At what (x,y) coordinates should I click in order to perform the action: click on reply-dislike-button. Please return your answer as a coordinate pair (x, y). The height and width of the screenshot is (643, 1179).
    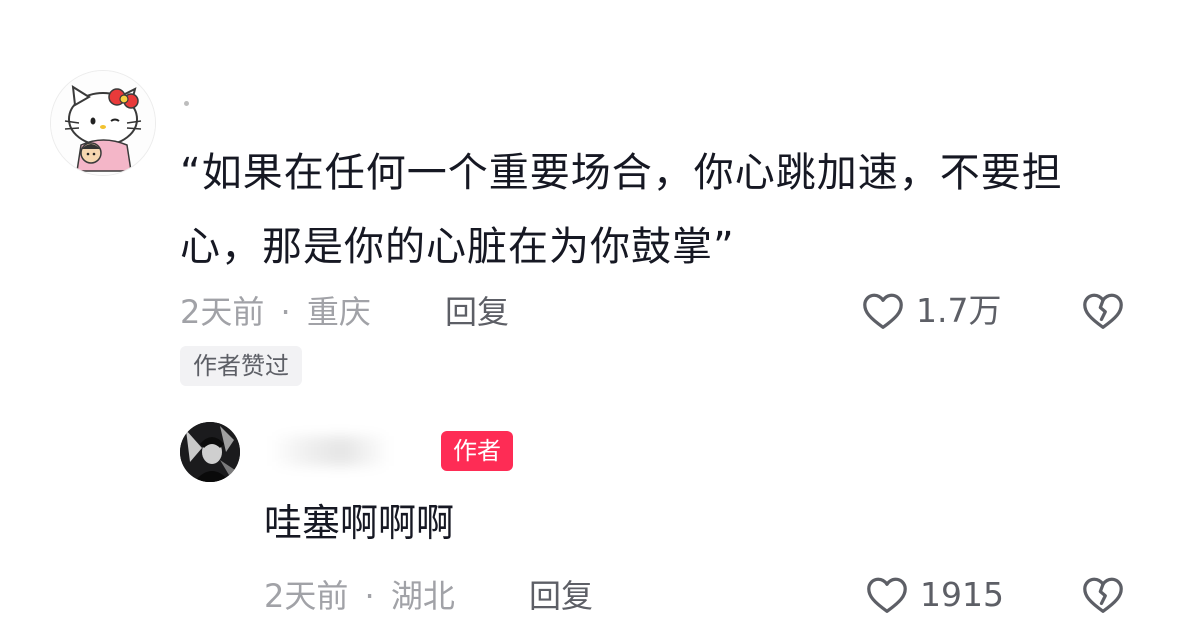
    Looking at the image, I should click on (1103, 595).